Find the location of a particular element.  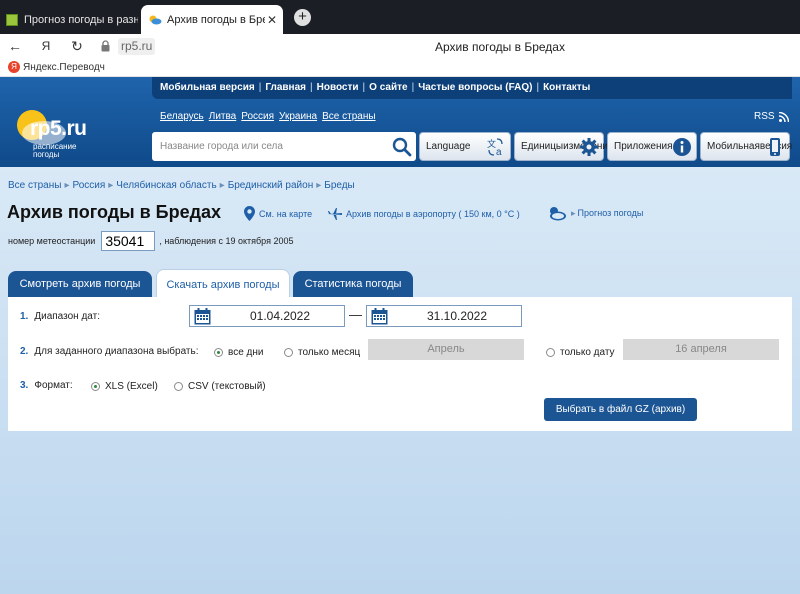

date-from-value: 01.04.2022 is located at coordinates (280, 316).